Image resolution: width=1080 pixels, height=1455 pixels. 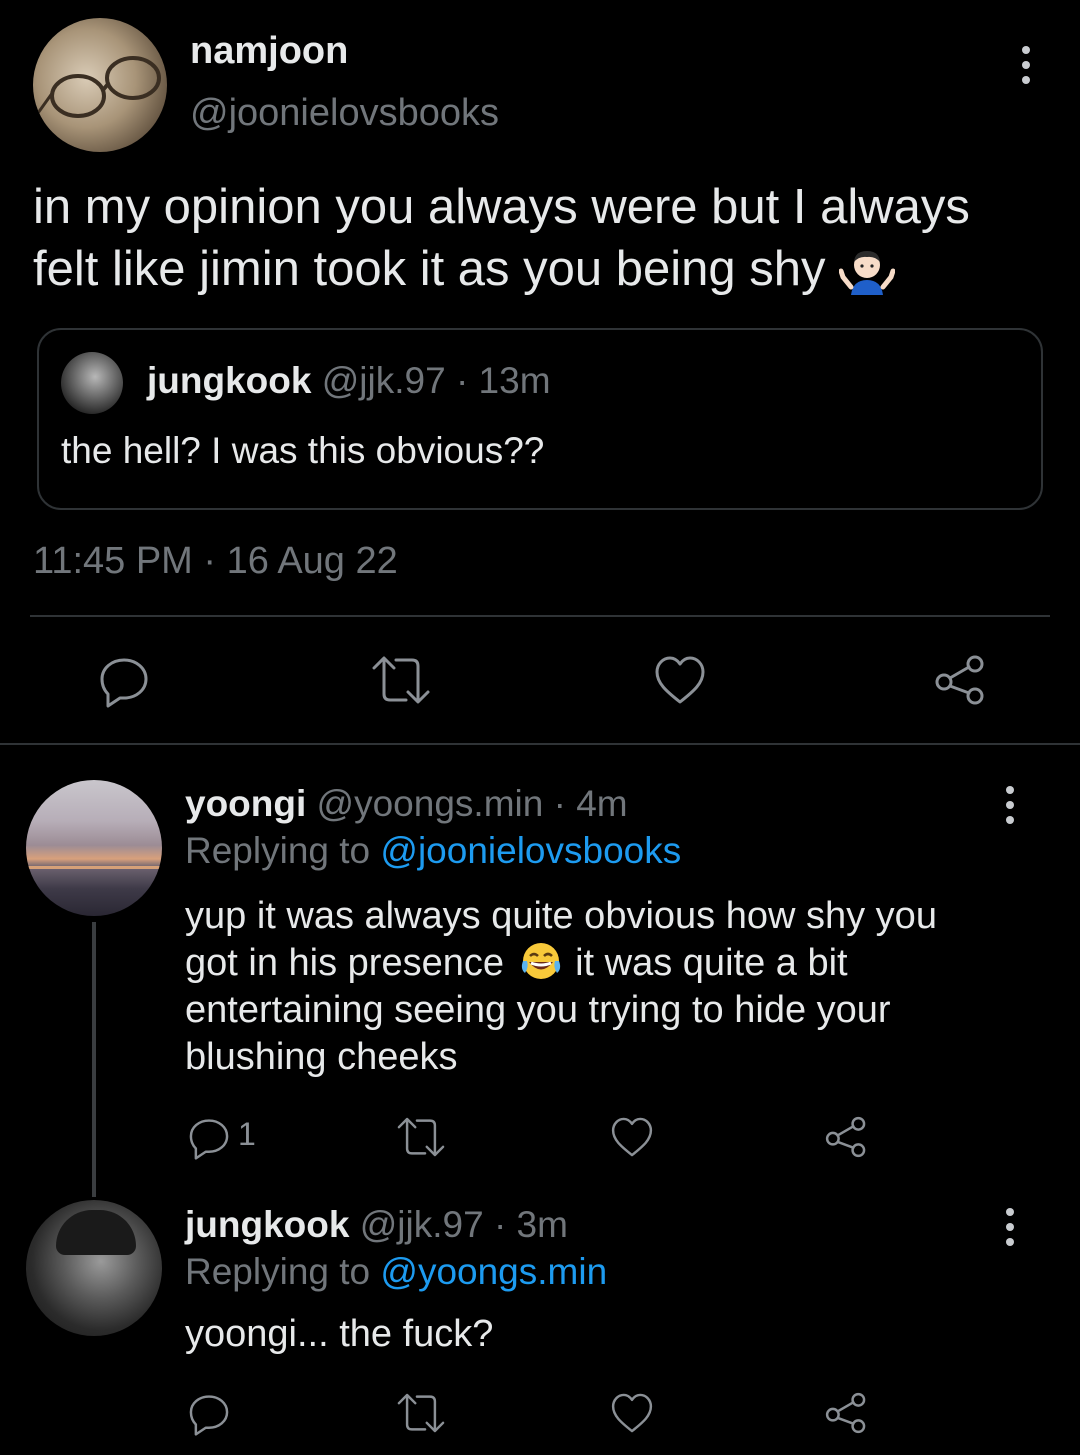 I want to click on quoted-header: jungkook @jjk.97 · 13m, so click(x=349, y=381).